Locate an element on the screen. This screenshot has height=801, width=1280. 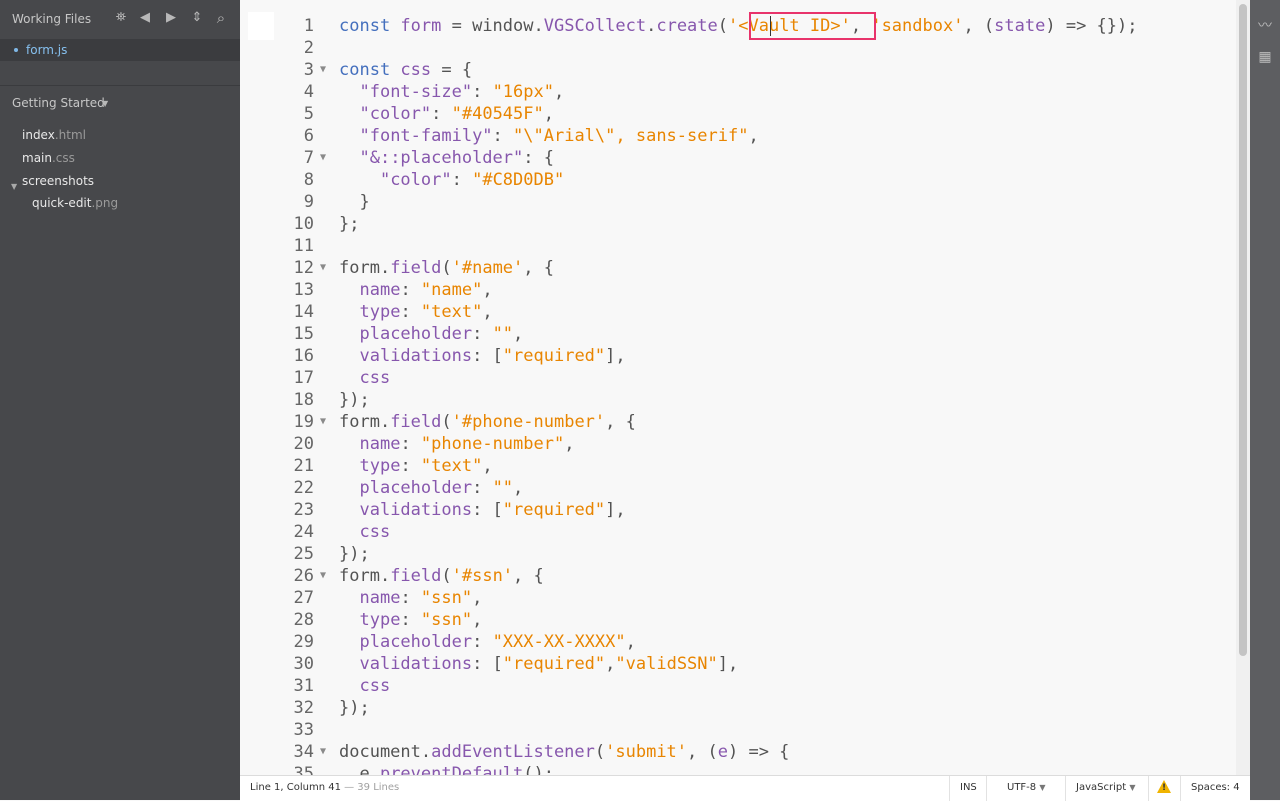
code-line: 27 name: "ssn", is located at coordinates (738, 598).